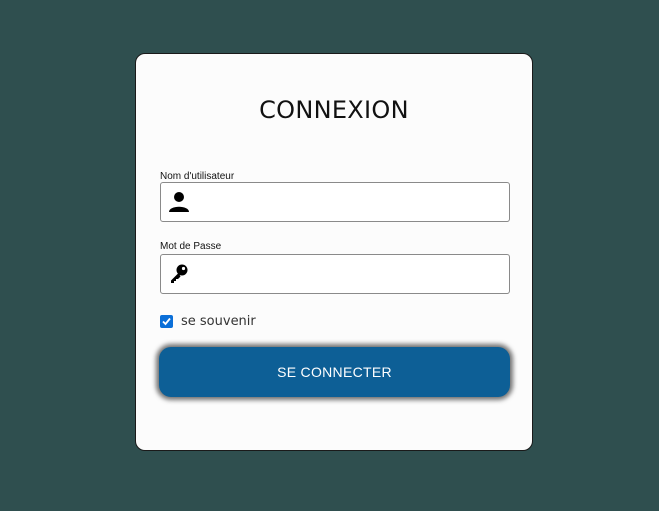  Describe the element at coordinates (191, 246) in the screenshot. I see `password-label: Mot de Passe` at that location.